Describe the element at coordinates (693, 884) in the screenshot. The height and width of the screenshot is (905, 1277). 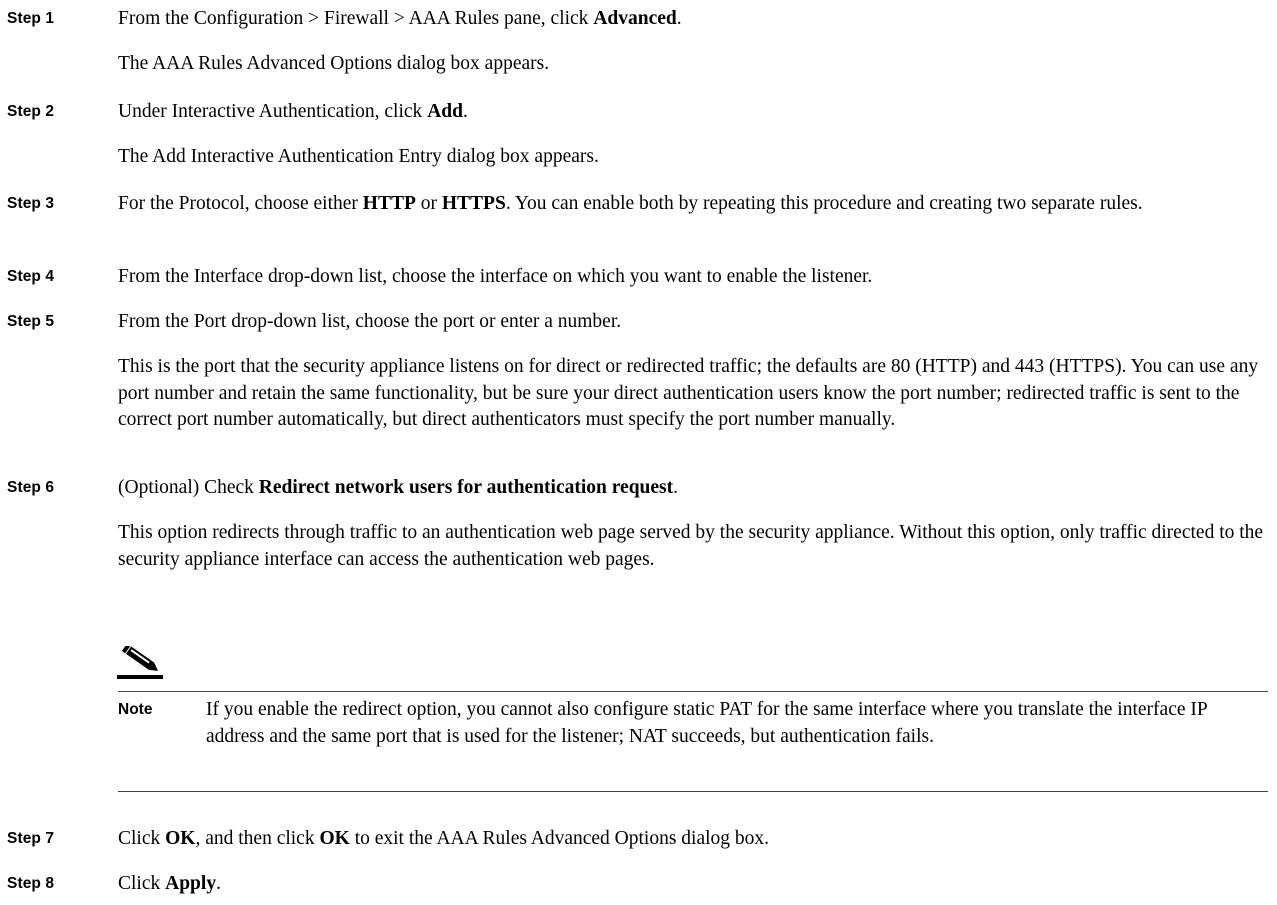
I see `step-8-text: Click Apply.` at that location.